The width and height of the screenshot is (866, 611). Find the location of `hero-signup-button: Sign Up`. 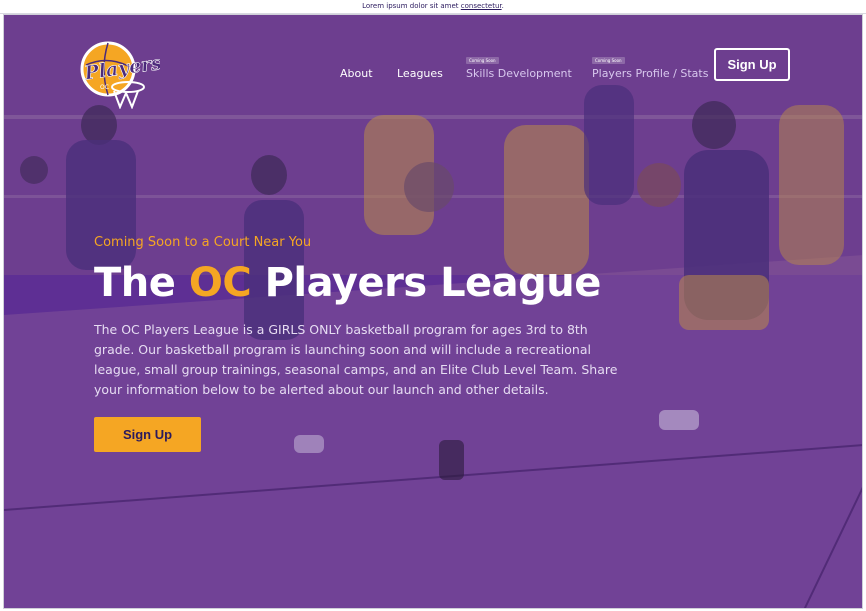

hero-signup-button: Sign Up is located at coordinates (147, 434).